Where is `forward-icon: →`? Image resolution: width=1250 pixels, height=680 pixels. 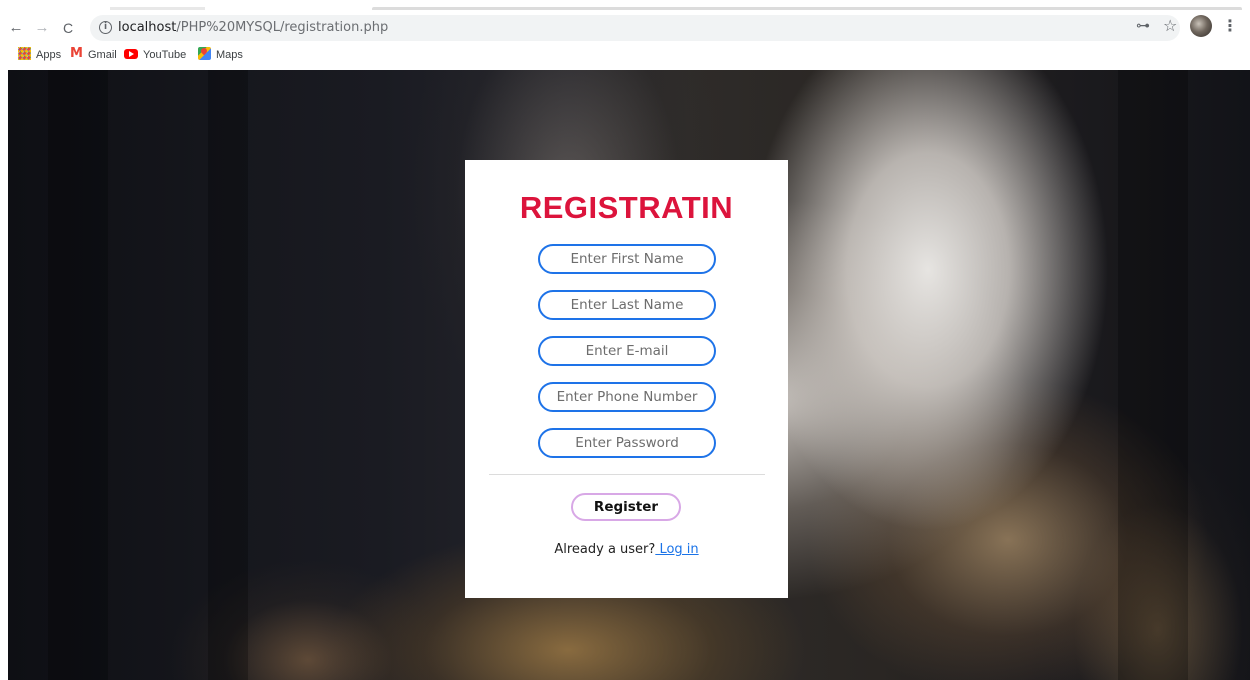
forward-icon: → is located at coordinates (42, 28).